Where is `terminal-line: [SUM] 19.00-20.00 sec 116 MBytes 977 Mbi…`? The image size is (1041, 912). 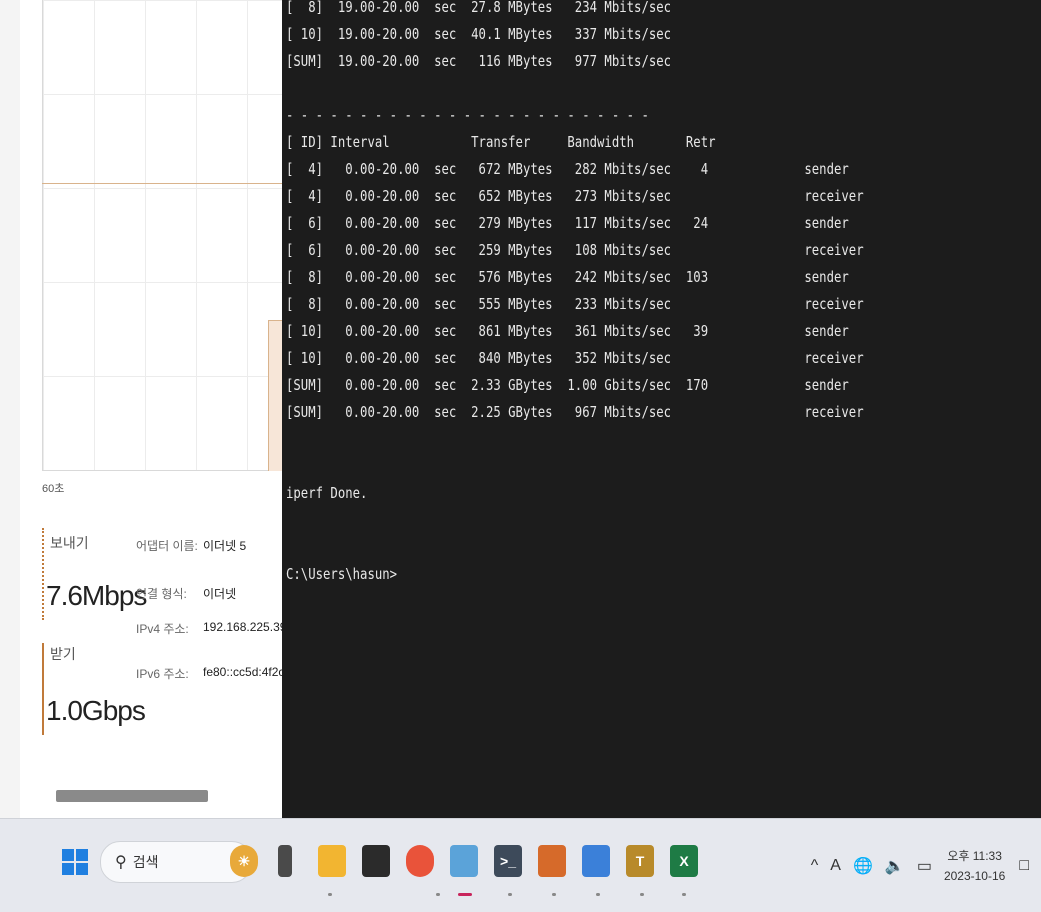
terminal-line: [SUM] 19.00-20.00 sec 116 MBytes 977 Mbi… is located at coordinates (479, 61).